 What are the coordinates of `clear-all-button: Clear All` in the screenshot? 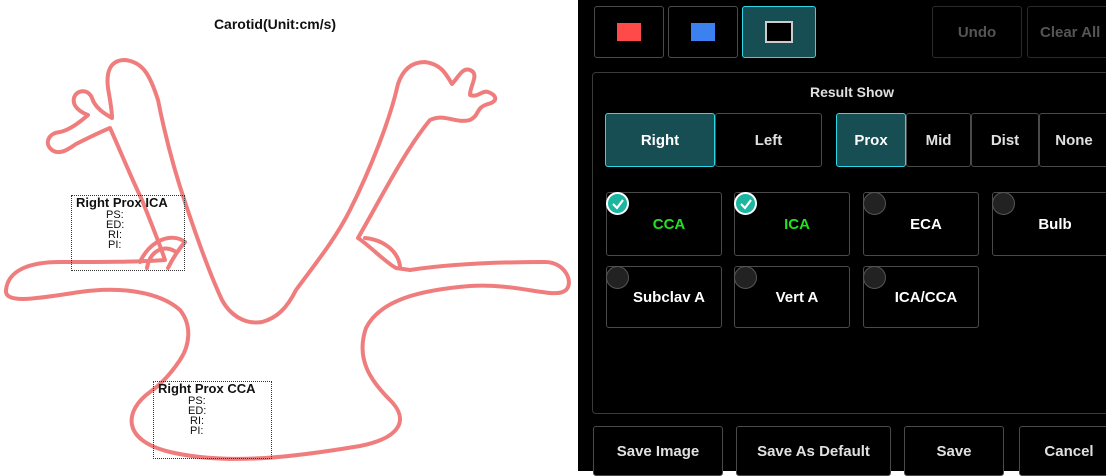 It's located at (1066, 32).